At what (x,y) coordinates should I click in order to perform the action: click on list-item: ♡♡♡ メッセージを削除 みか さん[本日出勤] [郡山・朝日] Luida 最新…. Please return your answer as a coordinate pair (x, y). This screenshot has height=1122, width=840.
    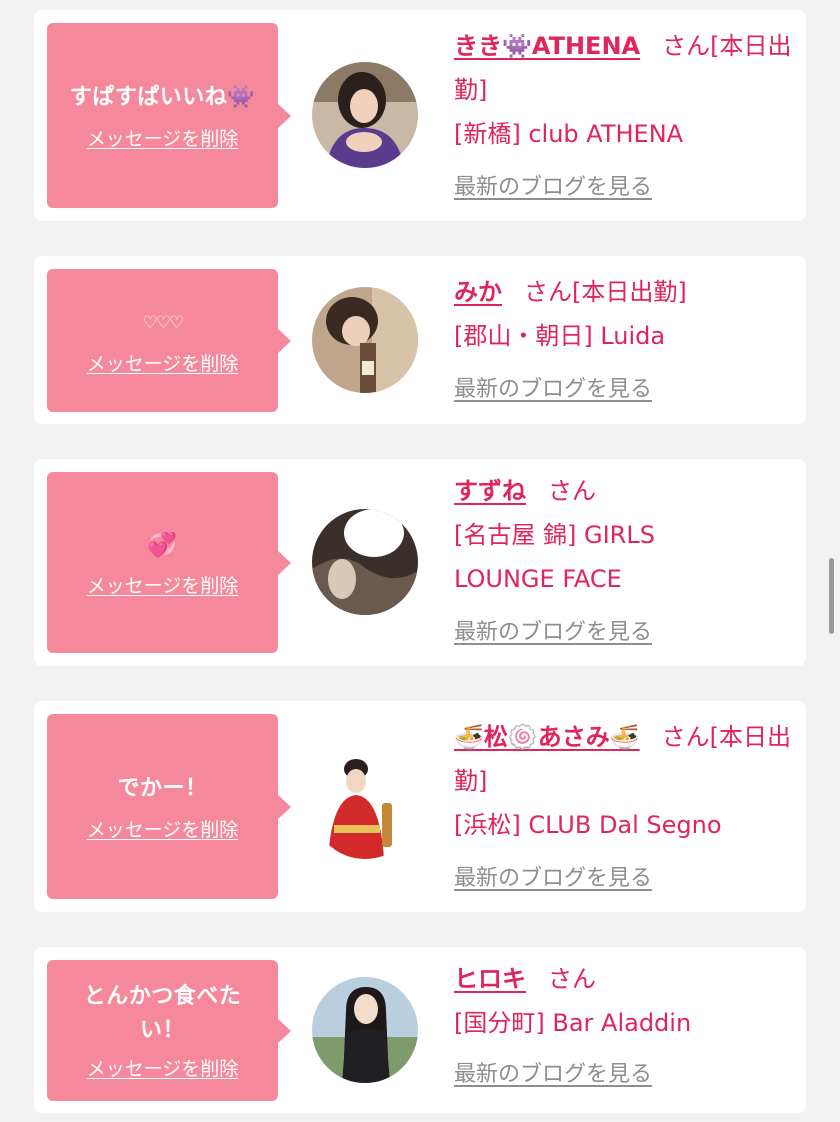
    Looking at the image, I should click on (420, 340).